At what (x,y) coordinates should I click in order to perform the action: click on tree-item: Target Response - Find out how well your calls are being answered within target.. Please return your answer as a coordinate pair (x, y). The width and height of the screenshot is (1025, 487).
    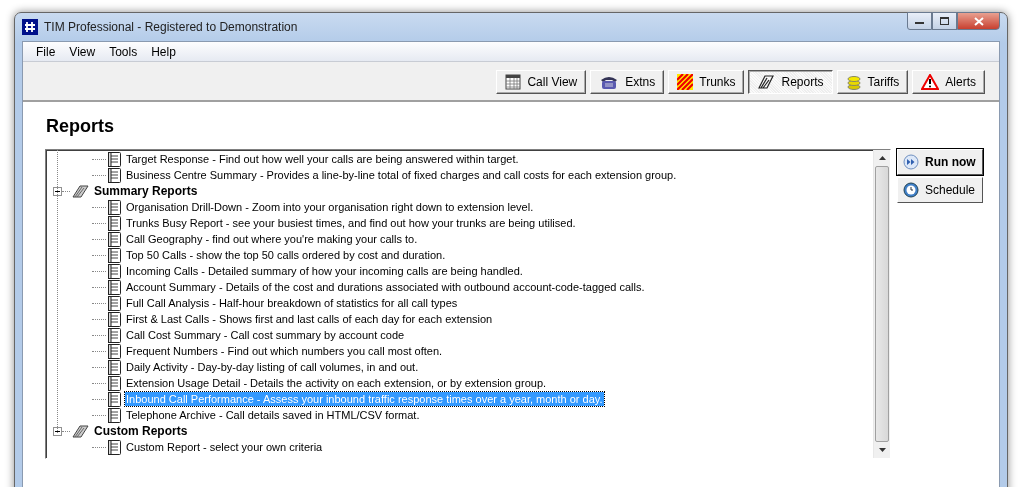
    Looking at the image, I should click on (322, 159).